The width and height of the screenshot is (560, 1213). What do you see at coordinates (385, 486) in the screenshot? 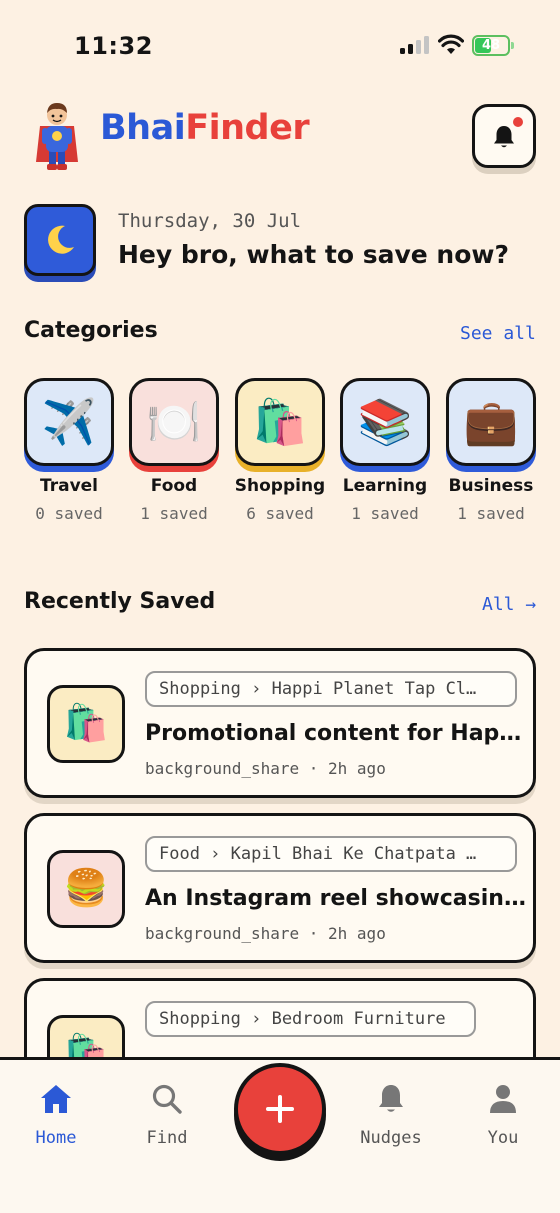
I see `category-name: Learning` at bounding box center [385, 486].